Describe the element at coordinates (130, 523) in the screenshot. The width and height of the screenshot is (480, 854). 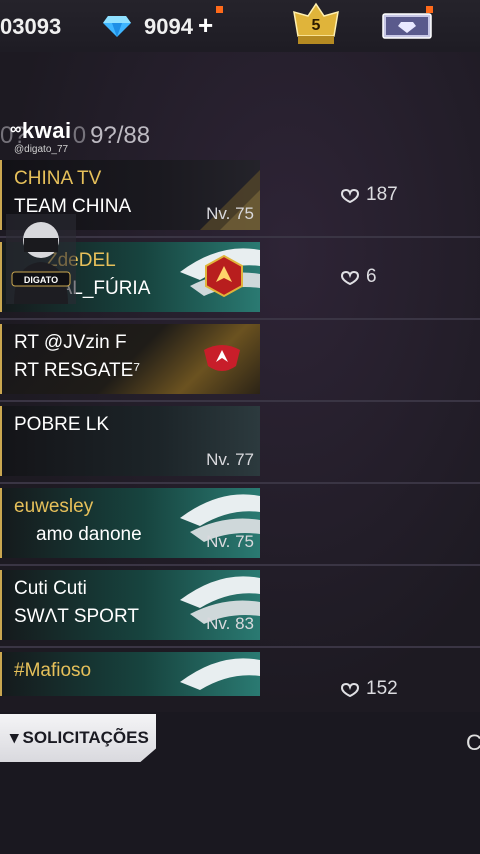
I see `friend-card: euwesley amo danone Nv. 75` at that location.